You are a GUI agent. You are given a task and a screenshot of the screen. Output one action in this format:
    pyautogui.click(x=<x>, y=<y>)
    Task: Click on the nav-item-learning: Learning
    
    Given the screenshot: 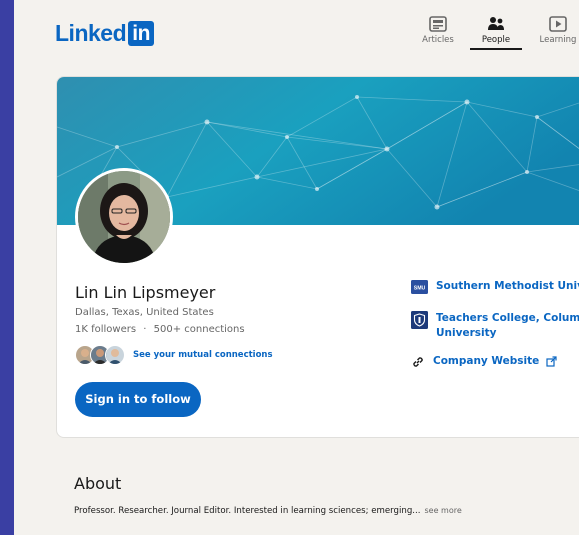 What is the action you would take?
    pyautogui.click(x=555, y=30)
    